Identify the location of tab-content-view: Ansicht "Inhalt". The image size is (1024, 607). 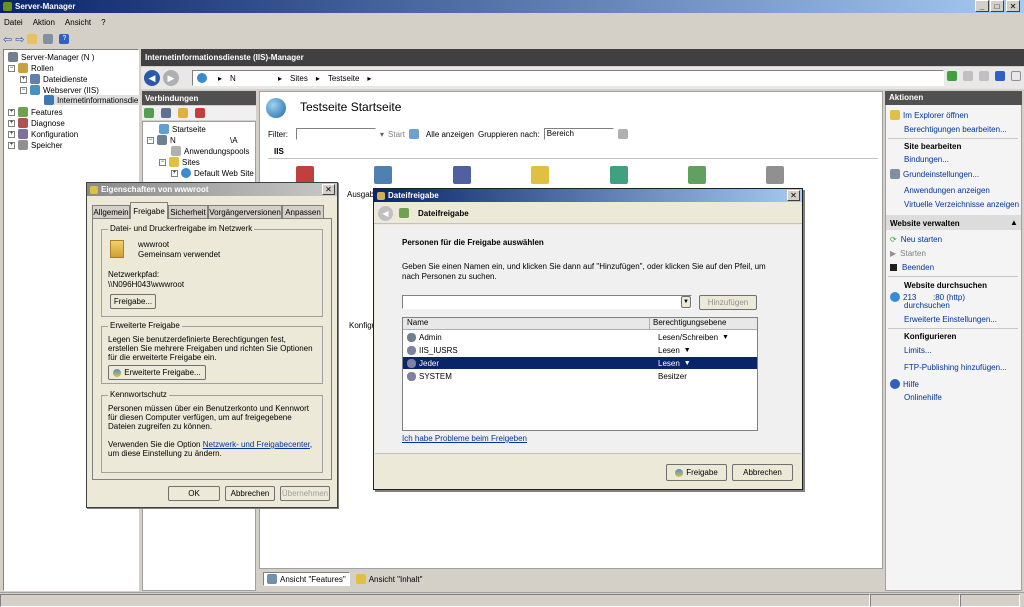
(388, 579).